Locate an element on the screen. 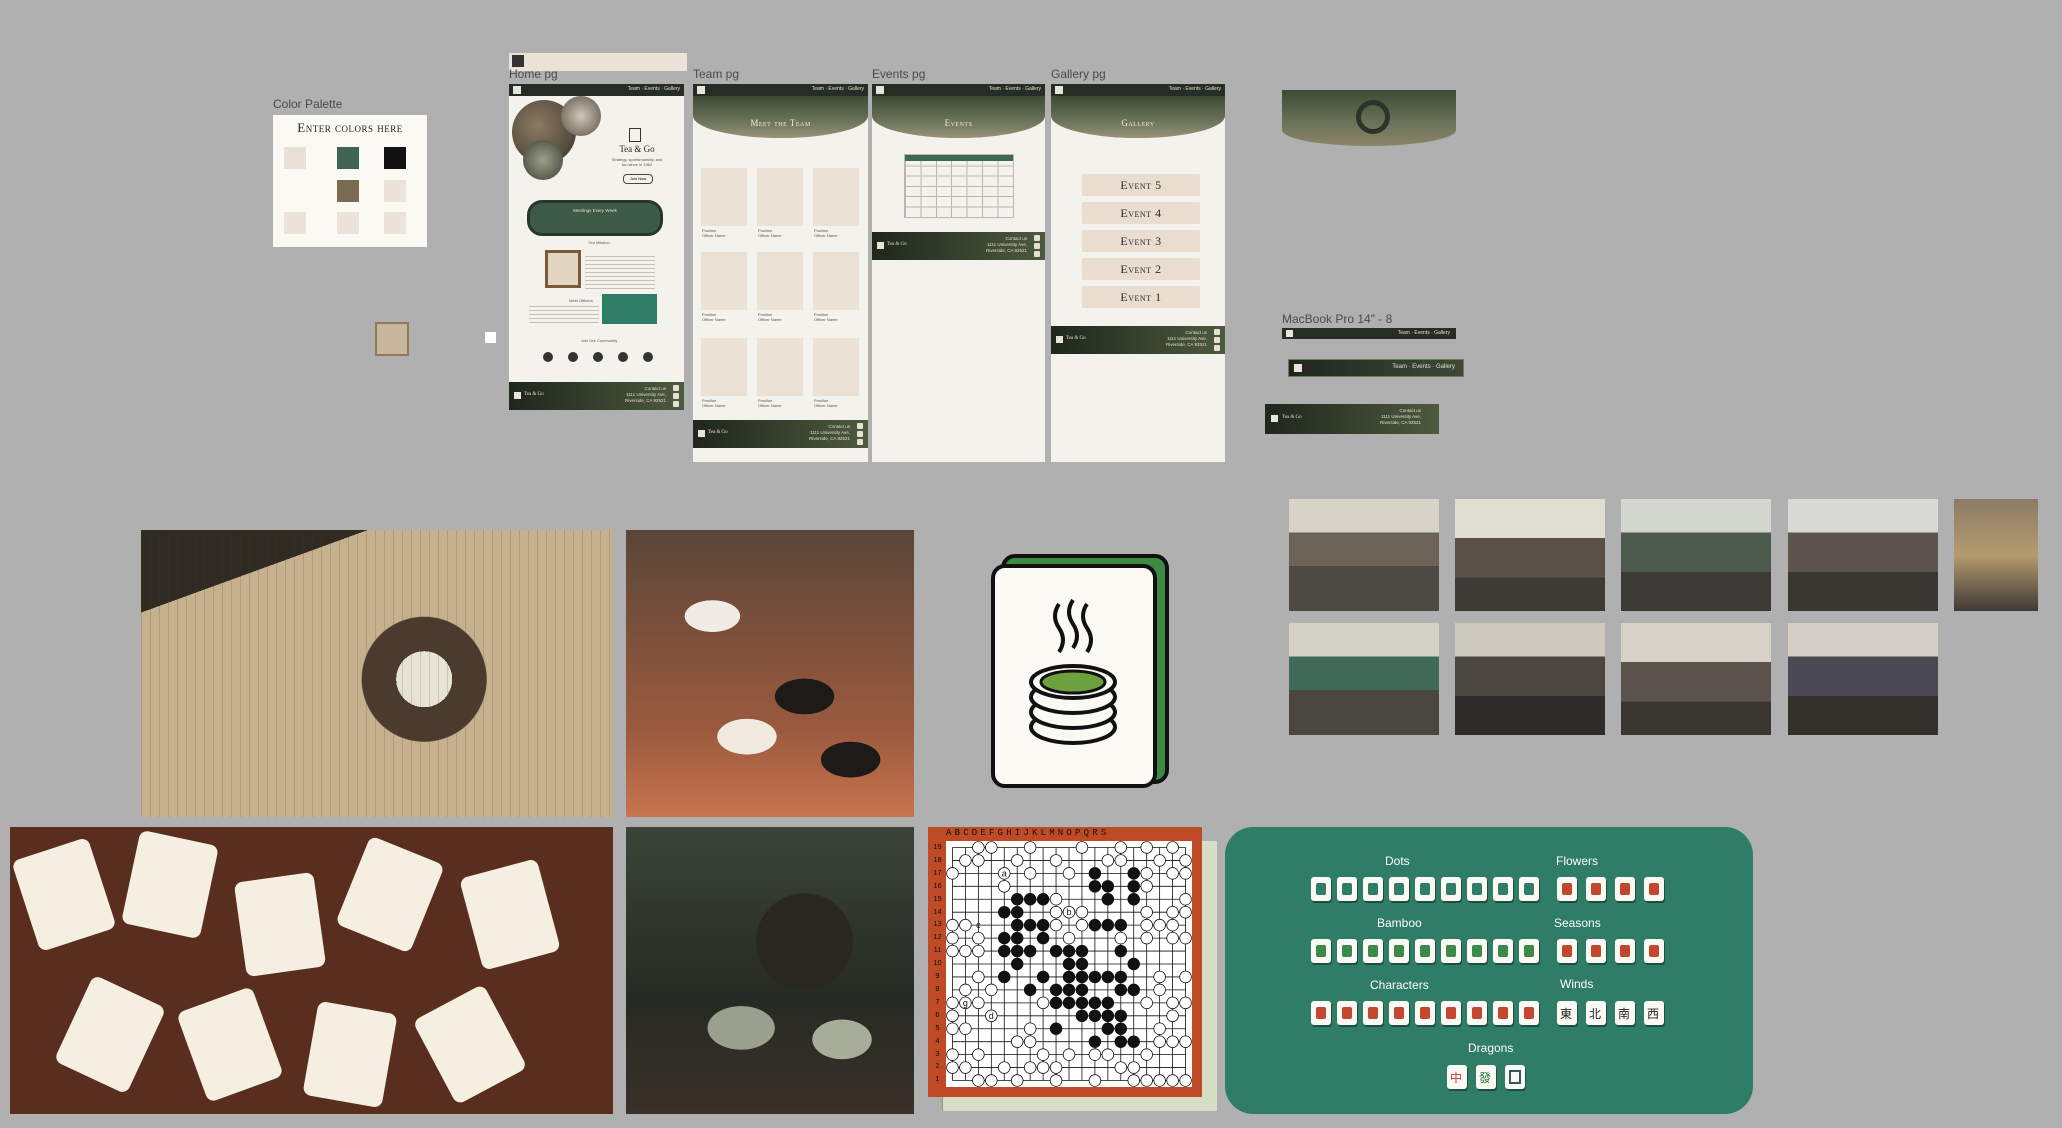  mahjong-tile: 南 is located at coordinates (1625, 1013).